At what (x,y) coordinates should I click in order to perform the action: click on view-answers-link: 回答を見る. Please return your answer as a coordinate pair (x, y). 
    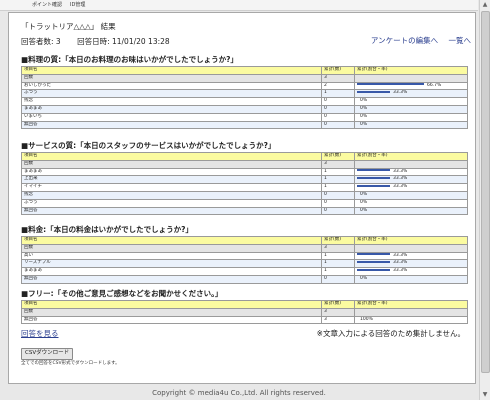
    Looking at the image, I should click on (40, 334).